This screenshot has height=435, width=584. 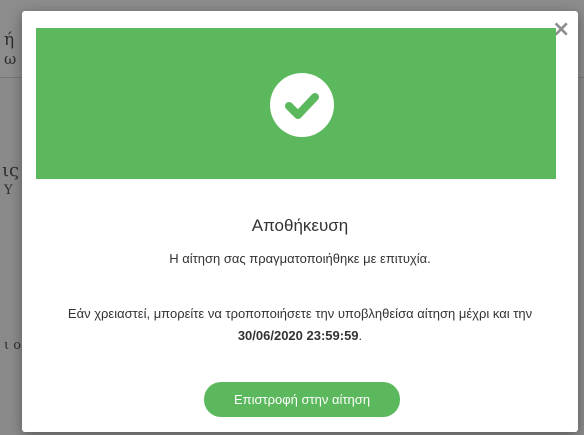 What do you see at coordinates (302, 399) in the screenshot?
I see `return-to-application-button: Επιστροφή στην αίτηση` at bounding box center [302, 399].